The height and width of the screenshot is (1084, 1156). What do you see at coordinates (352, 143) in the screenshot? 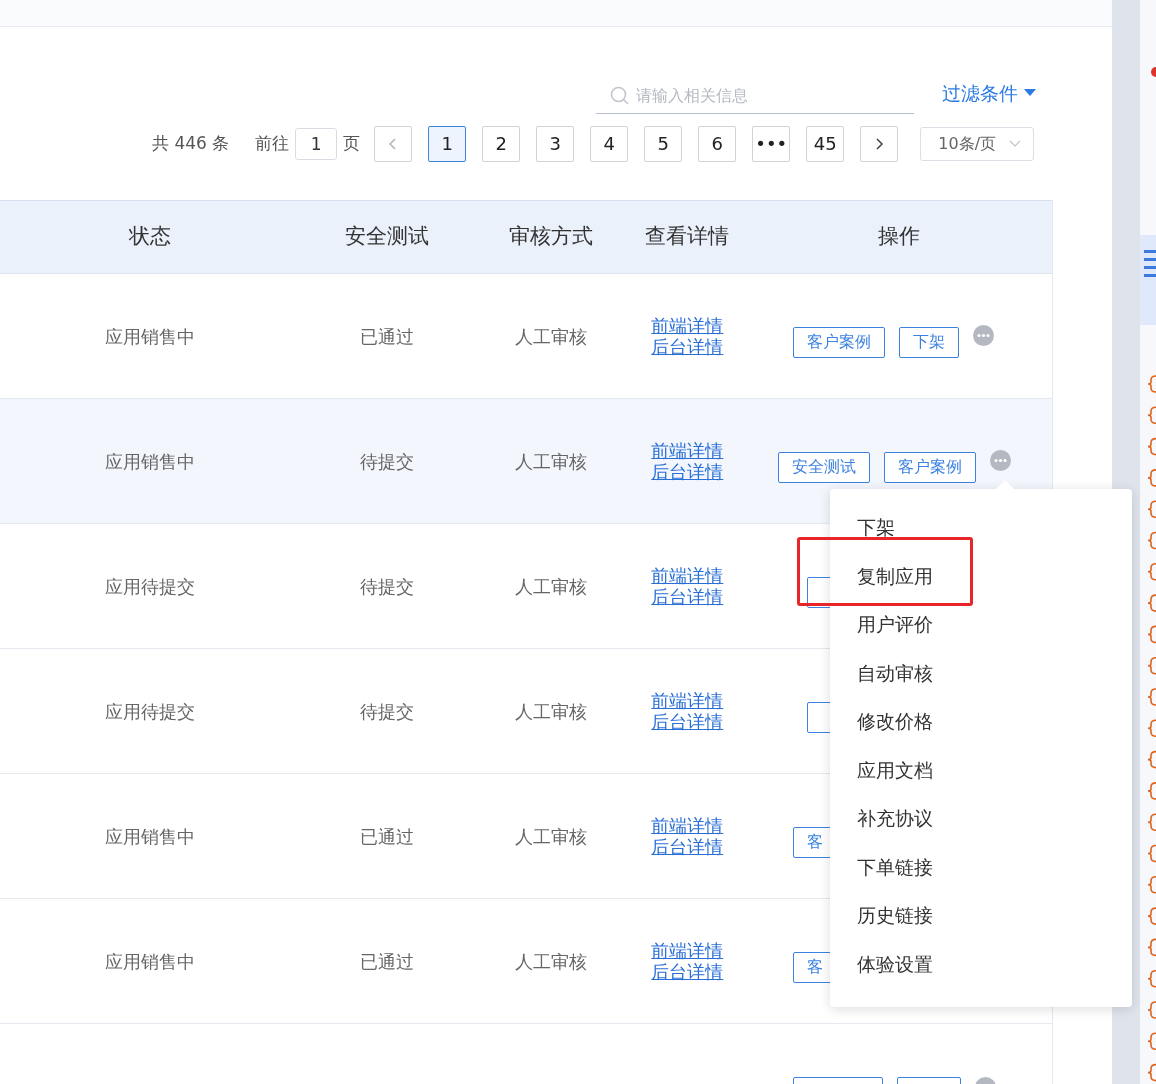
I see `page-unit: 页` at bounding box center [352, 143].